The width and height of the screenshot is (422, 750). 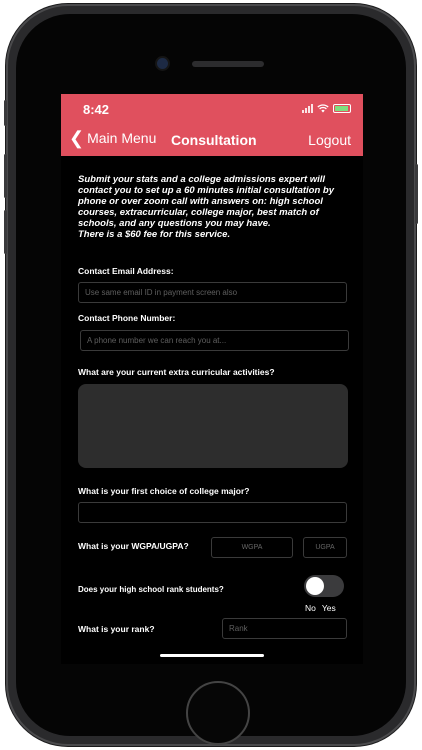 I want to click on gpa-label: What is your WGPA/UGPA?, so click(x=133, y=546).